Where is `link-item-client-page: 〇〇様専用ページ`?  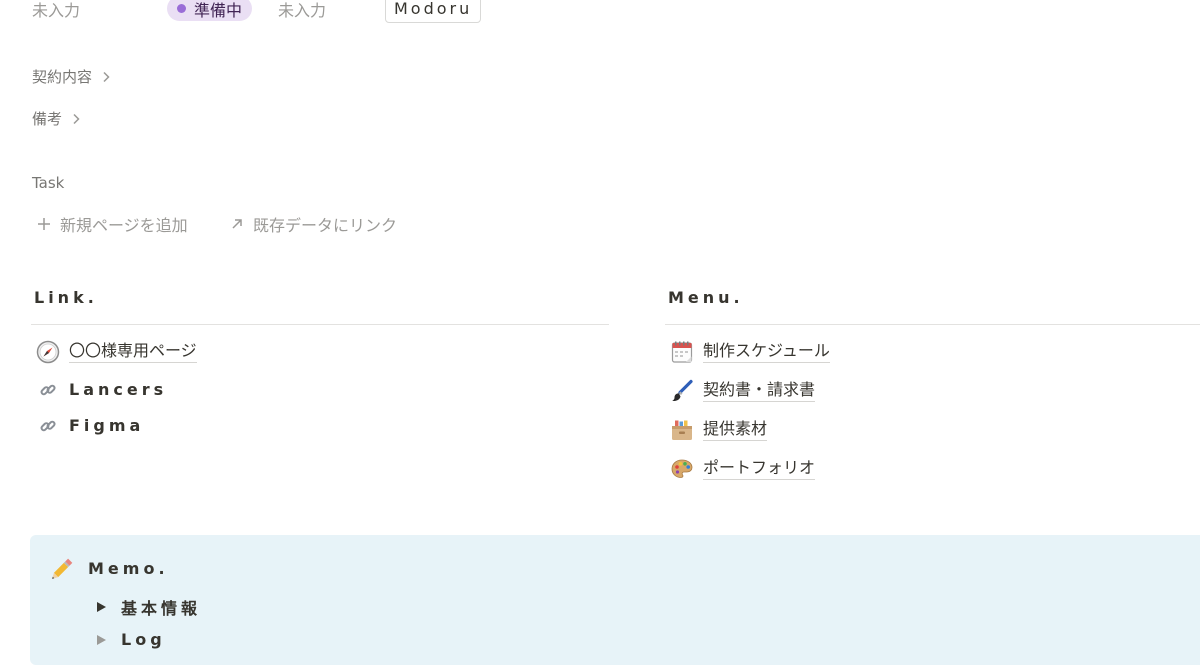
link-item-client-page: 〇〇様専用ページ is located at coordinates (116, 352).